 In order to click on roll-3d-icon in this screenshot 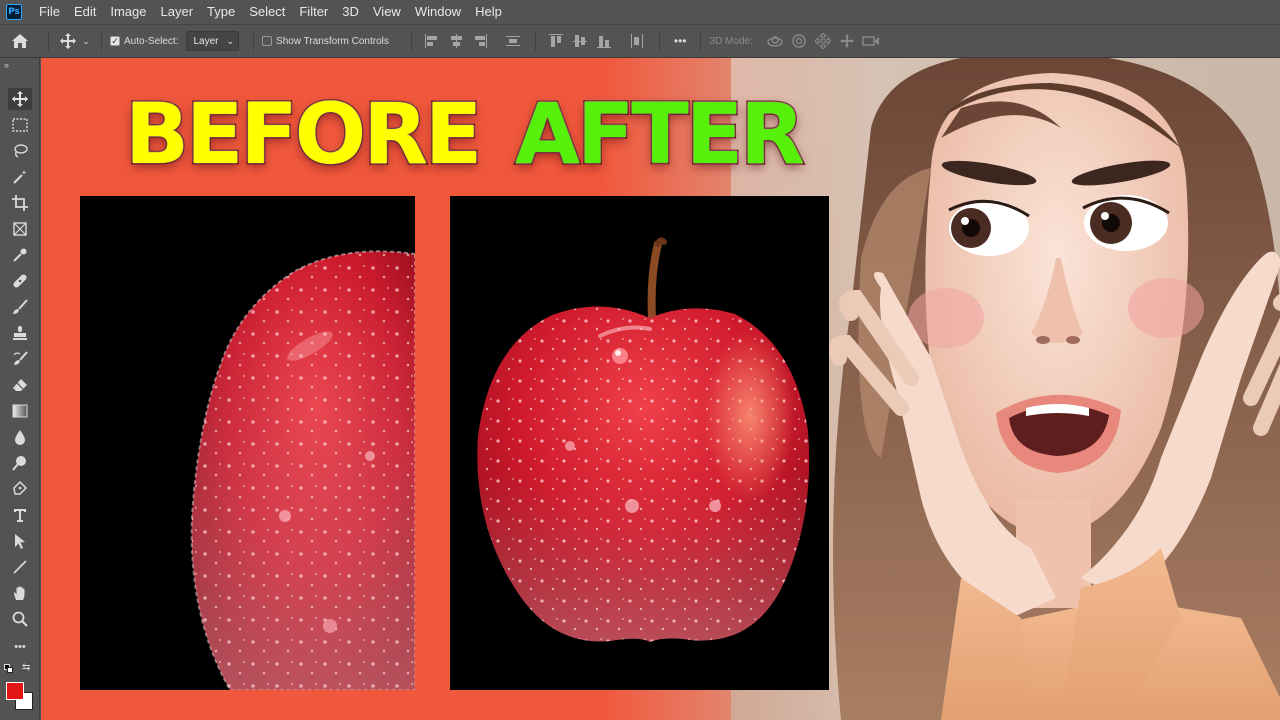, I will do `click(799, 41)`.